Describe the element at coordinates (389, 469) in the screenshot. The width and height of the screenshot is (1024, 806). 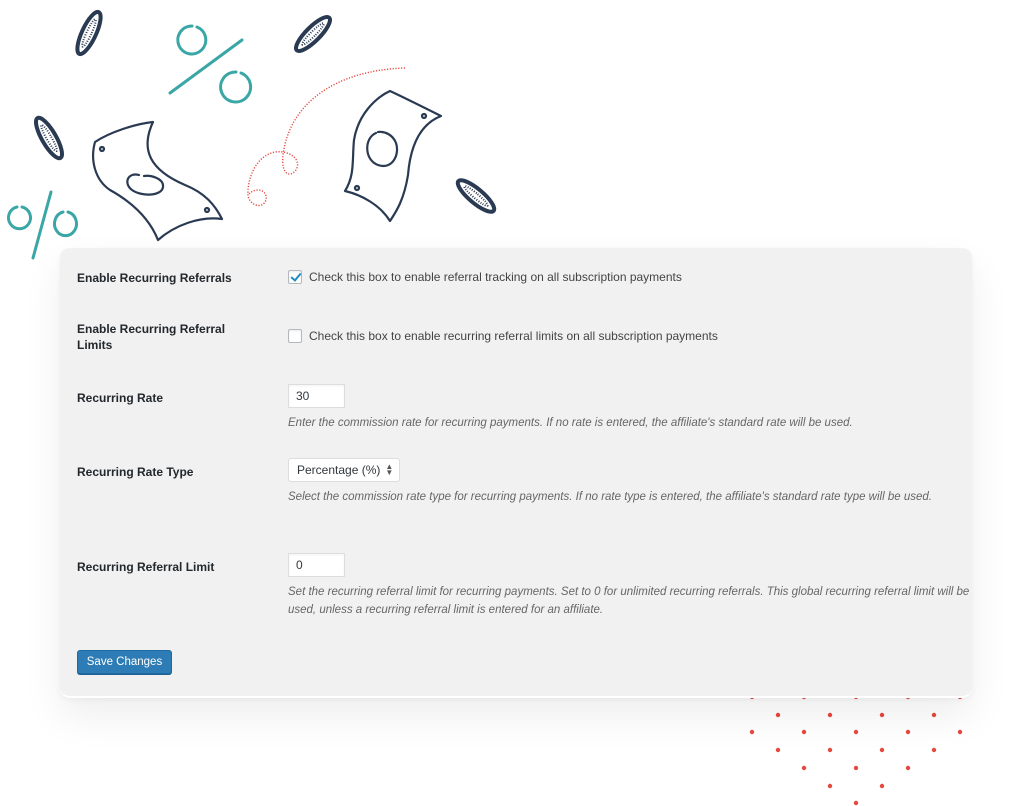
I see `select-arrows-icon: ▲ ▼` at that location.